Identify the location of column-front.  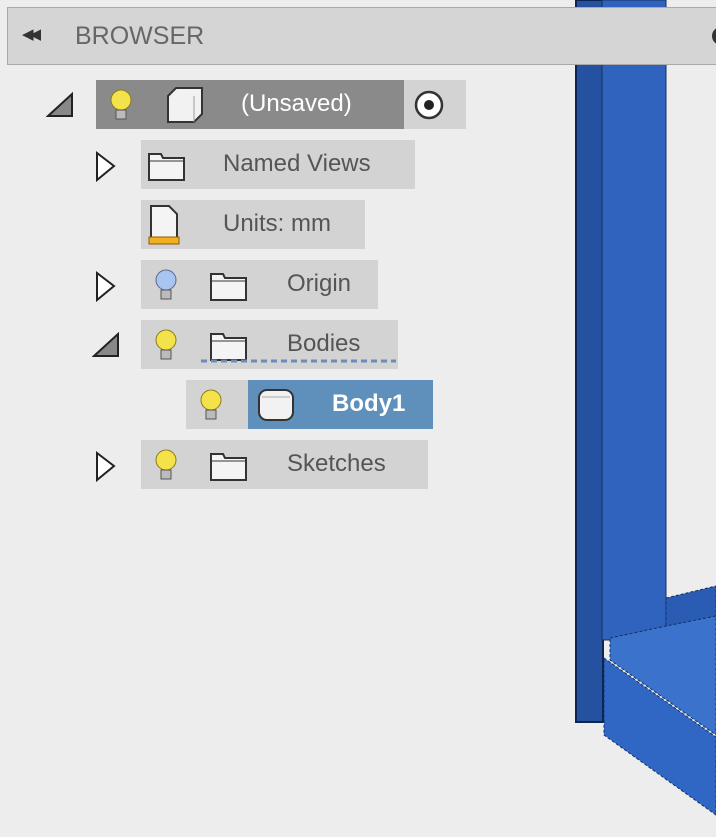
(634, 320).